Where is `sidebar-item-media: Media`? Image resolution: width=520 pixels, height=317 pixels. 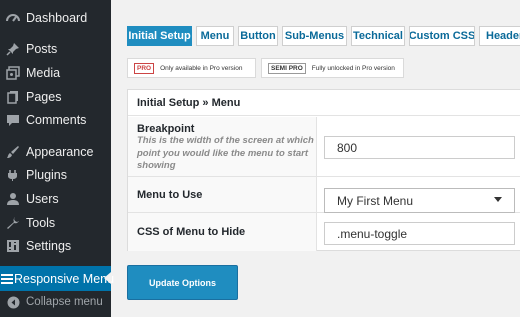
sidebar-item-media: Media is located at coordinates (55, 73).